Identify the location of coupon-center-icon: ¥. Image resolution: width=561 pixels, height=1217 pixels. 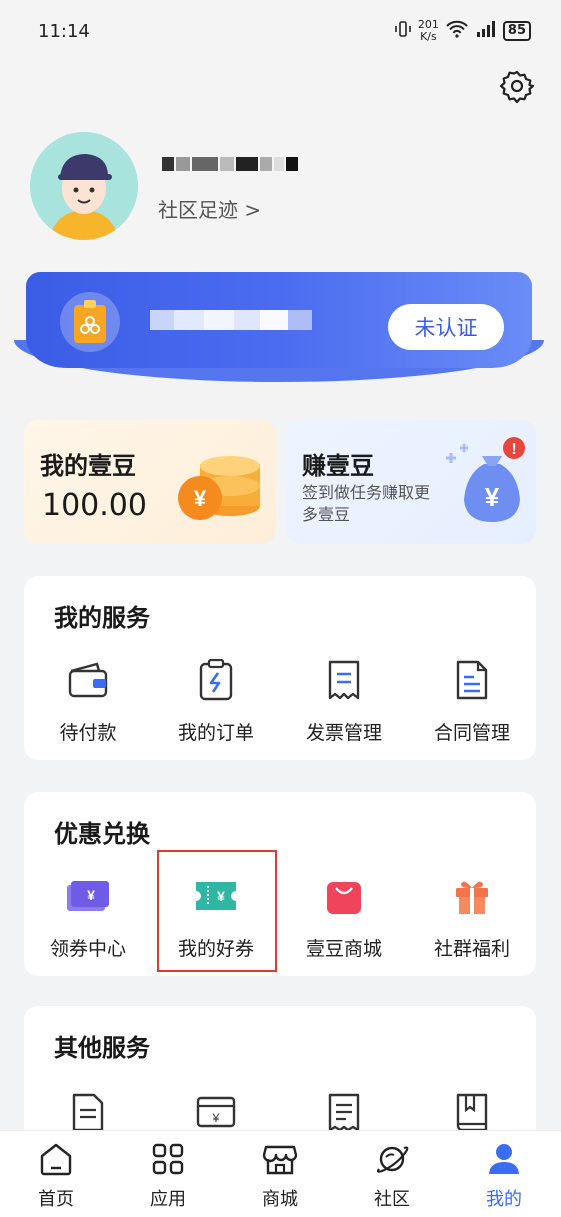
(88, 896).